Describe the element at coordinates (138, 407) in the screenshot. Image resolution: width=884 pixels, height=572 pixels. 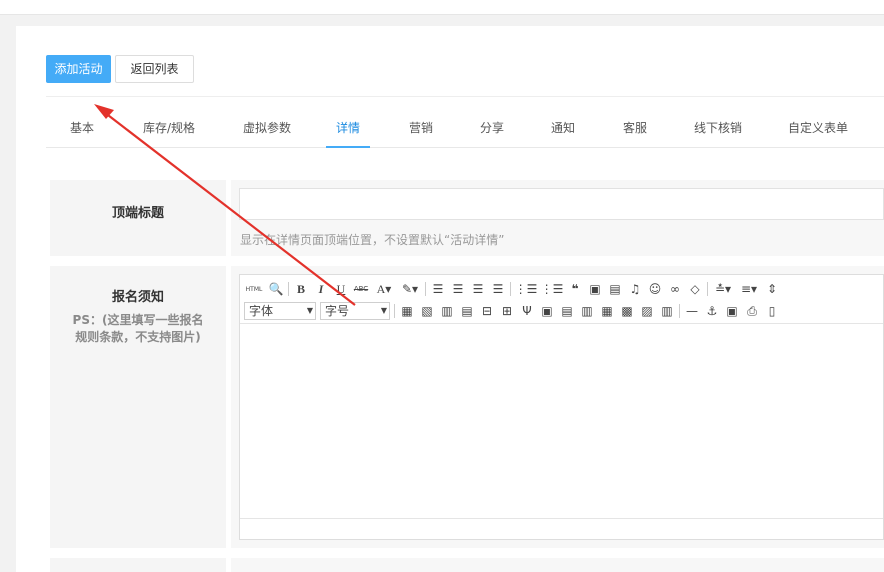
I see `notice-label-cell: 报名须知 PS：(这里填写一些报名 规则条款，不支持图片)` at that location.